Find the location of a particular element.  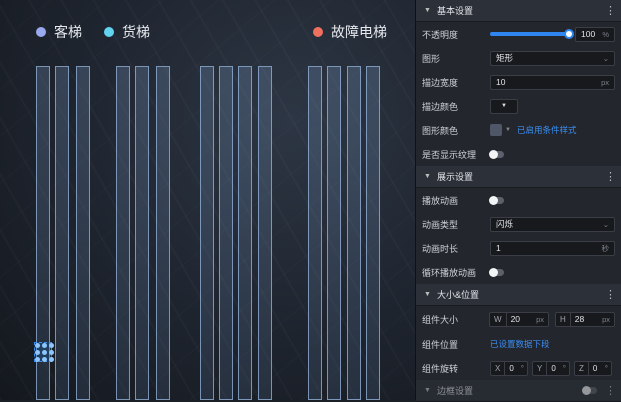

shape-select: 矩形 ⌄ is located at coordinates (552, 58).